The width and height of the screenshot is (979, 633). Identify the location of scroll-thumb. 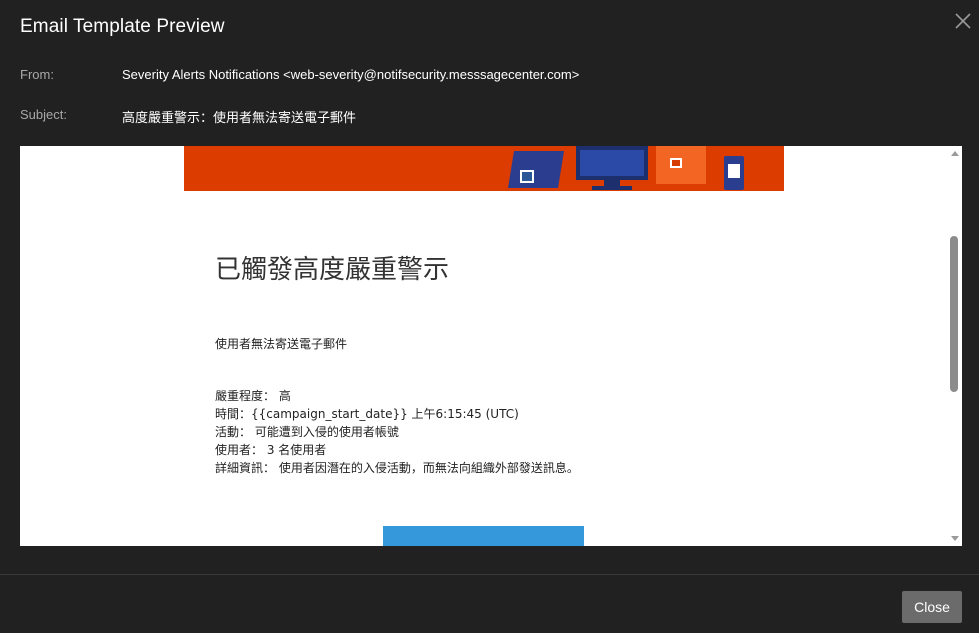
(954, 314).